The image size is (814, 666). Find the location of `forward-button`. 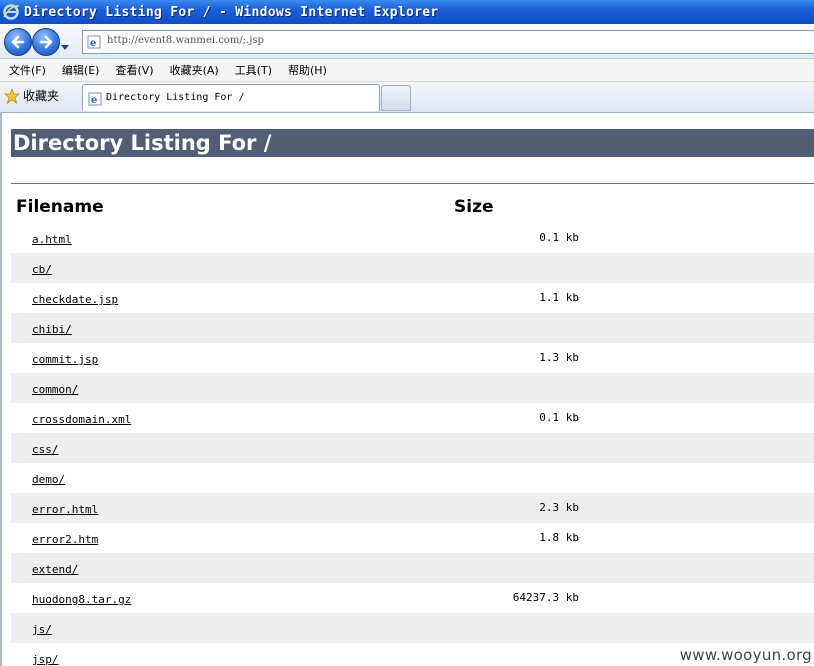

forward-button is located at coordinates (46, 42).